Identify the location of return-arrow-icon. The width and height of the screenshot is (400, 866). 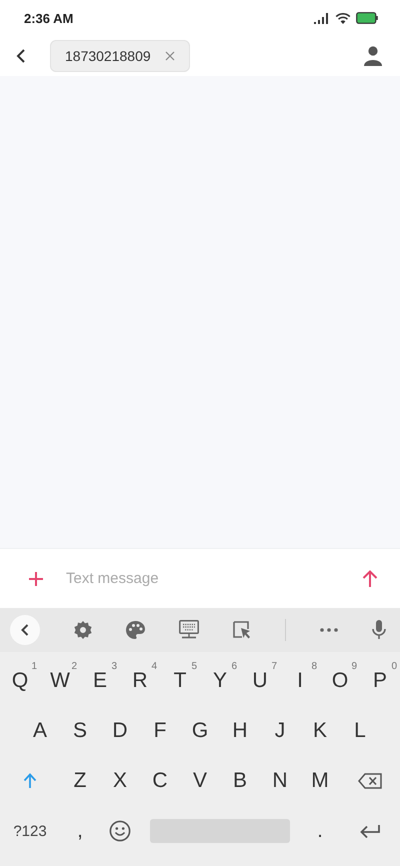
(370, 831).